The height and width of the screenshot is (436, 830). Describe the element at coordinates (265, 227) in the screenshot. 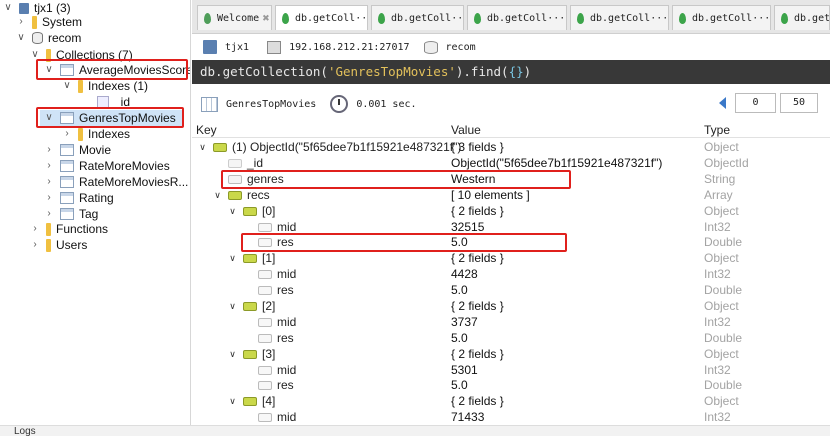

I see `int-icon` at that location.